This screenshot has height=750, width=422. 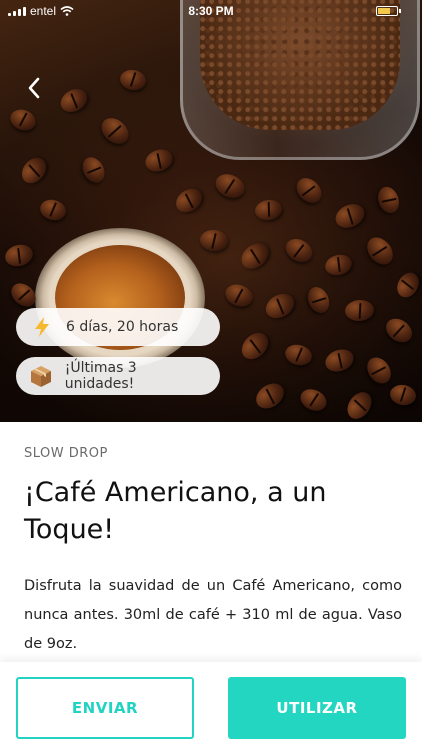 I want to click on use-button: UTILIZAR, so click(x=317, y=708).